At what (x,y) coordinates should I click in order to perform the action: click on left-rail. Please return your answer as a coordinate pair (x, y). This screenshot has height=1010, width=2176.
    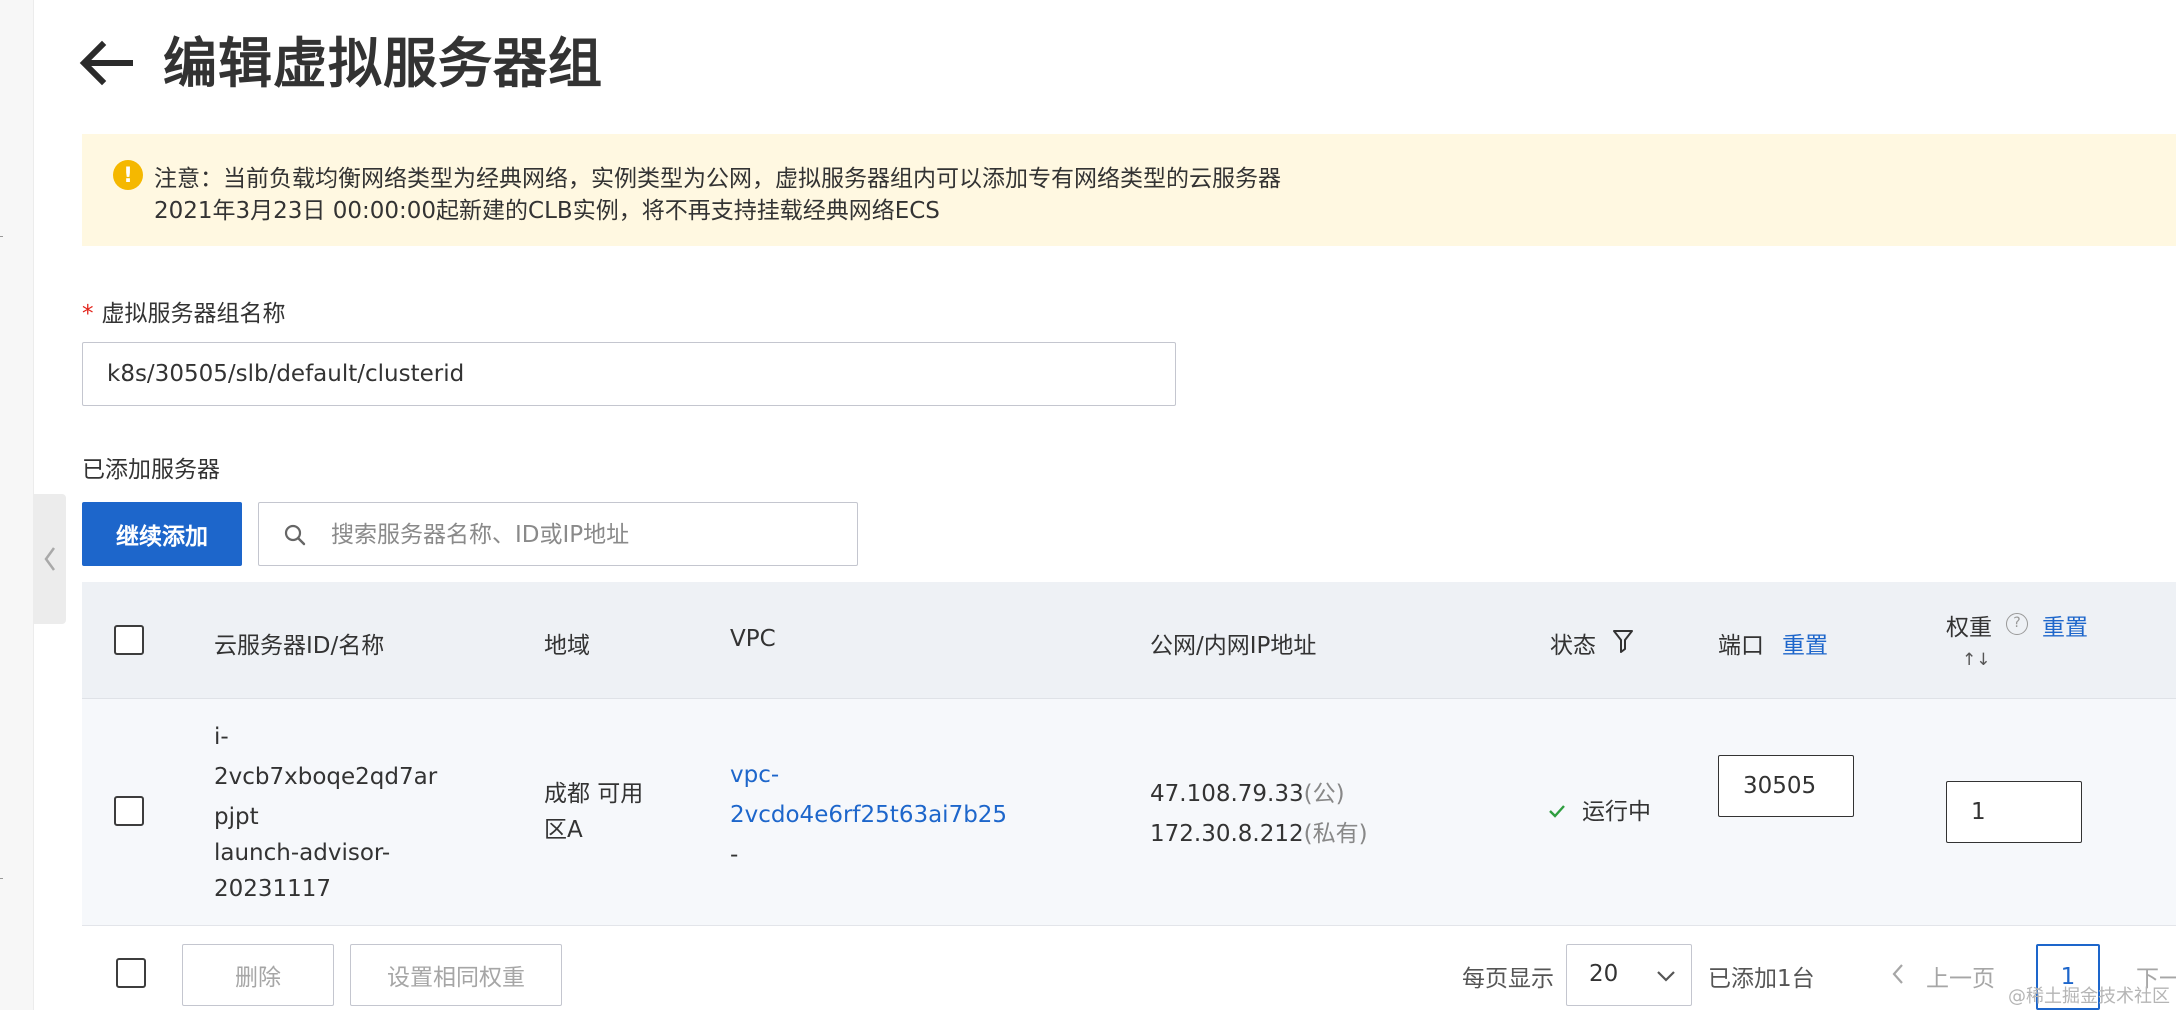
    Looking at the image, I should click on (17, 505).